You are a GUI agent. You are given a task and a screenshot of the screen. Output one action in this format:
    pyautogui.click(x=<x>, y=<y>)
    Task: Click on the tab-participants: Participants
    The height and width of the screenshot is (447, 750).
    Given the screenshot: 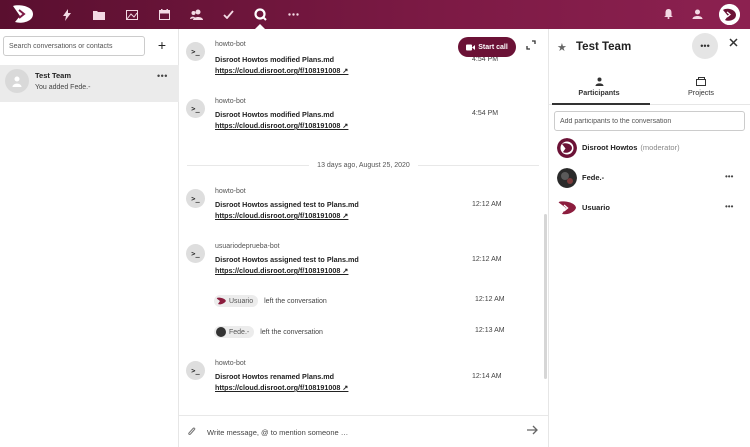 What is the action you would take?
    pyautogui.click(x=599, y=90)
    